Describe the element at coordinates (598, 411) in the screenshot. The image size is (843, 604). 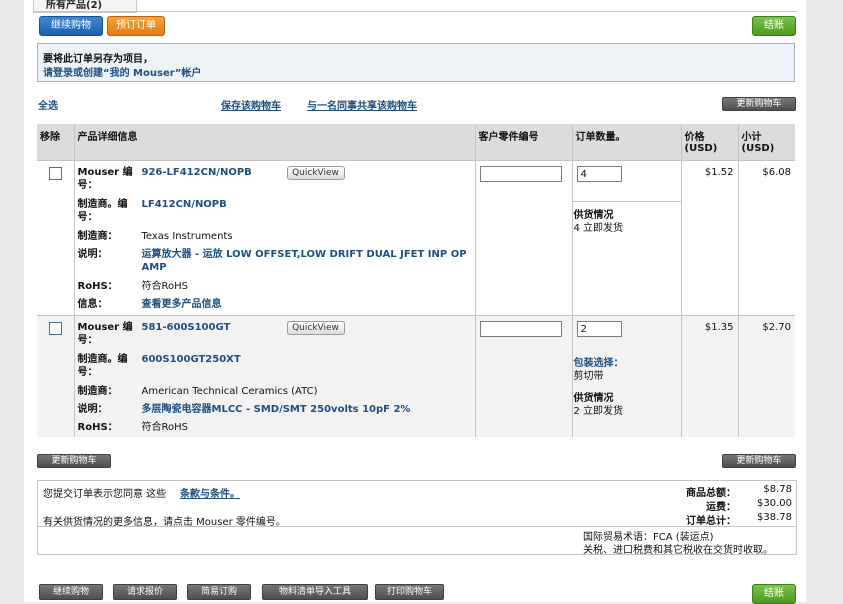
I see `avail-value: 2 立即发货` at that location.